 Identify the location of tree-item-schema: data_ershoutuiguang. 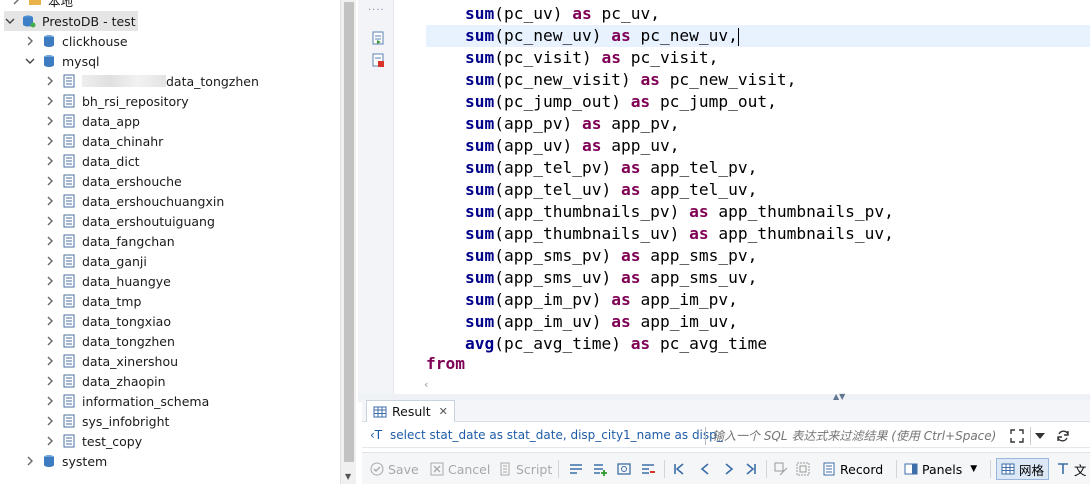
(129, 221).